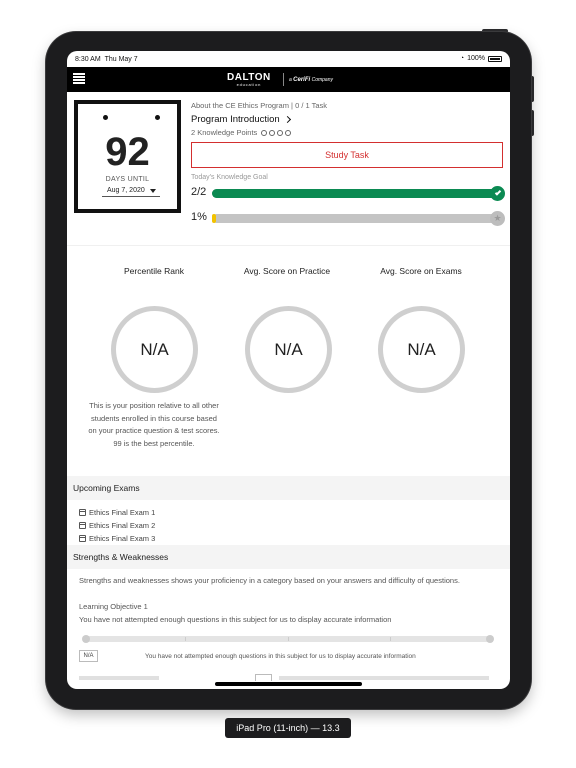 This screenshot has width=576, height=768. Describe the element at coordinates (347, 132) in the screenshot. I see `knowledge-points: 2 Knowledge Points` at that location.